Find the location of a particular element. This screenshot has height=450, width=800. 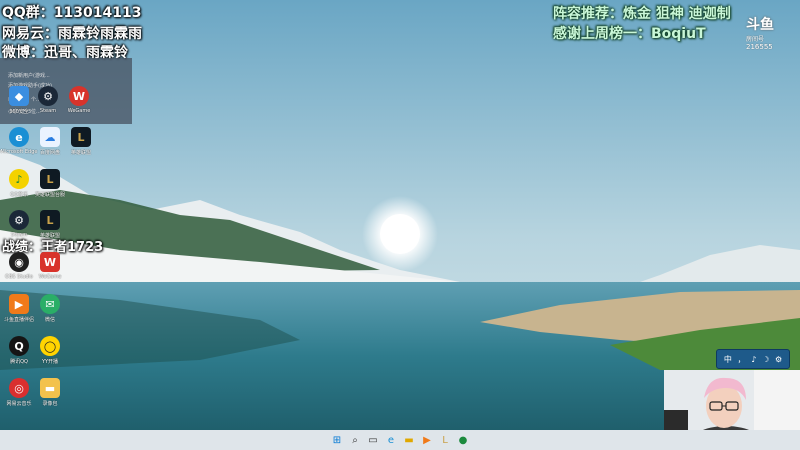

desktop-icon-folder: ▬ 录像包 is located at coordinates (50, 397).